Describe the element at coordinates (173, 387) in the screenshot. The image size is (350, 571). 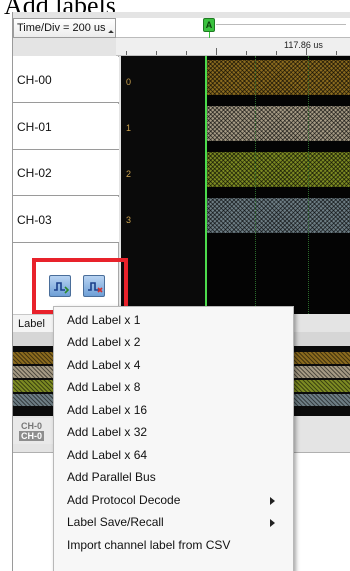
I see `menu-item-add-label-x8: Add Label x 8` at that location.